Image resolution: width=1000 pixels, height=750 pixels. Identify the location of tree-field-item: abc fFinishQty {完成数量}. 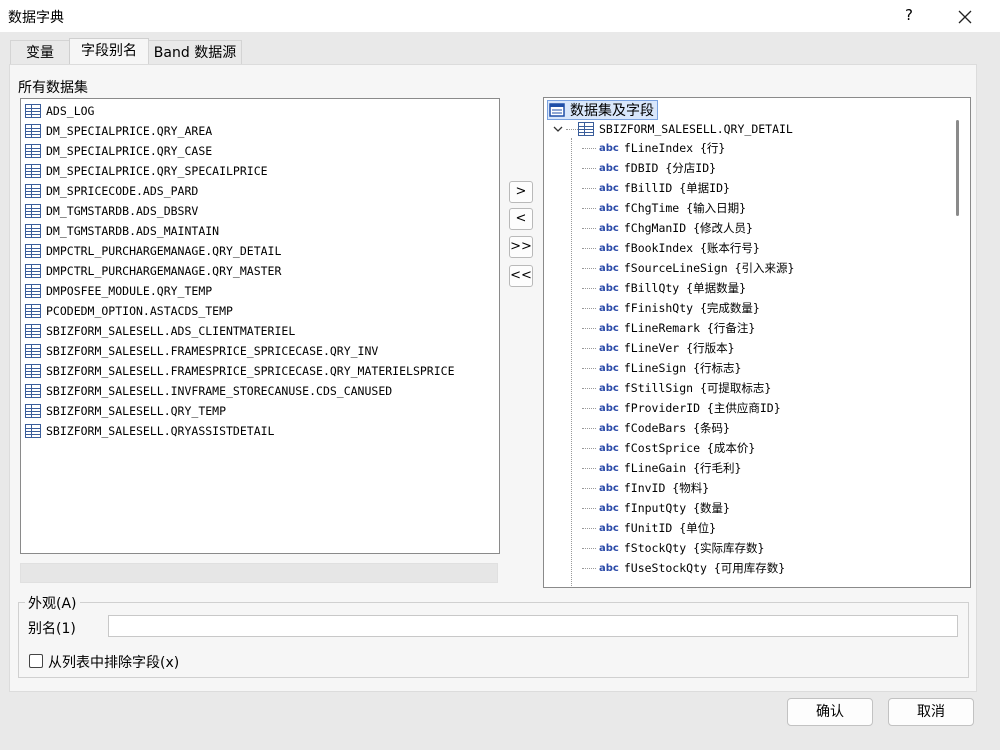
(671, 308).